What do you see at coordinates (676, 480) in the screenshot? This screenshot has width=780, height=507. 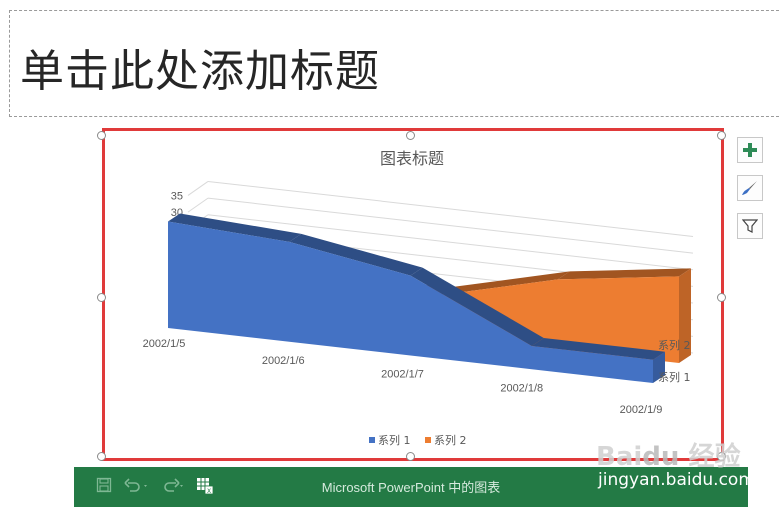 I see `watermark-site: jingyan.baidu.com` at bounding box center [676, 480].